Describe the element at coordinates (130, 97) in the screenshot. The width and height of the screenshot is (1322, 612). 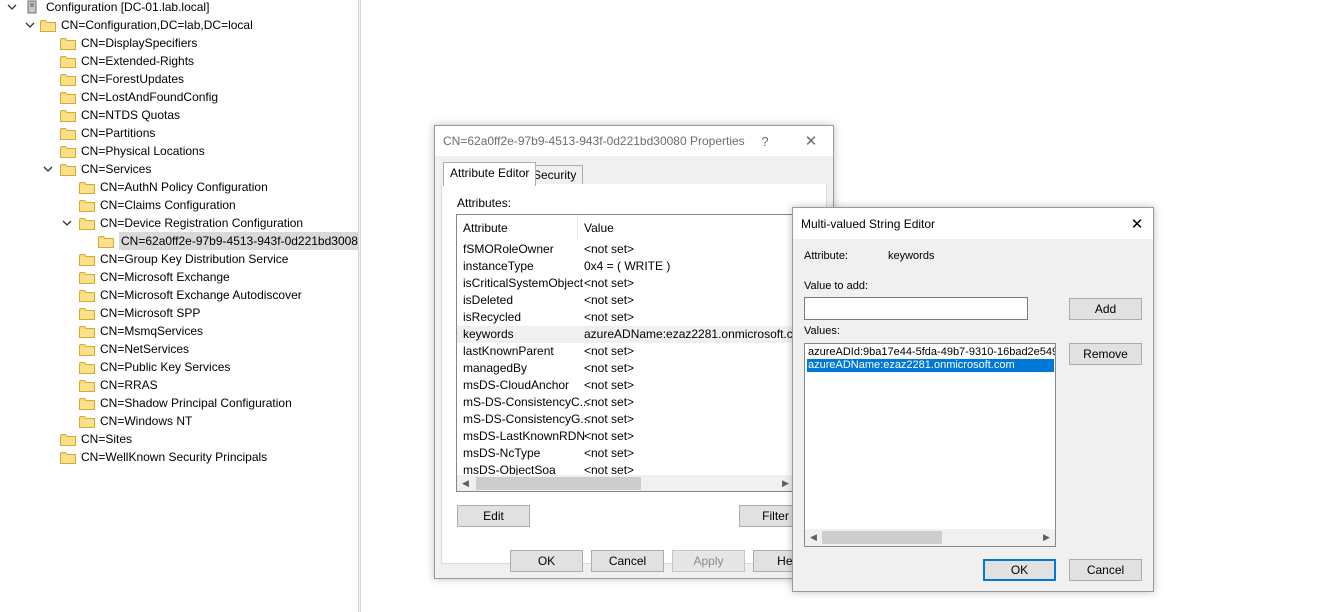
I see `tree-node: CN=LostAndFoundConfig` at that location.